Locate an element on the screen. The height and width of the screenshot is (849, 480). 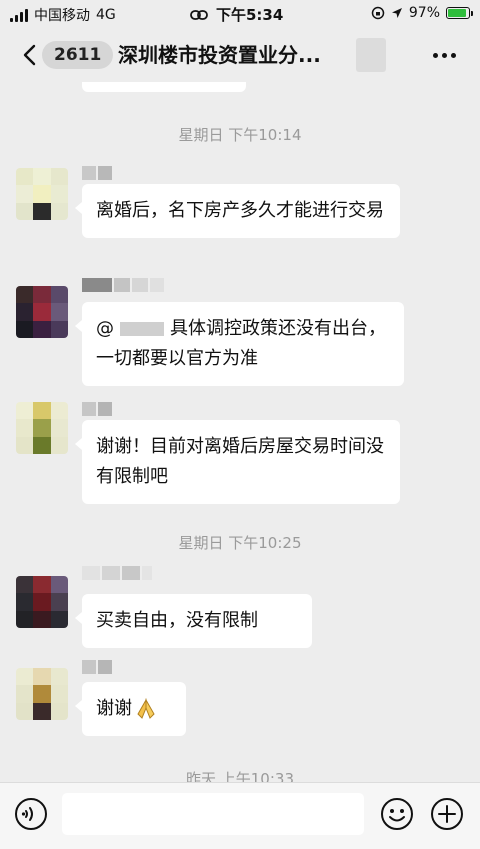
redacted-area is located at coordinates (371, 55).